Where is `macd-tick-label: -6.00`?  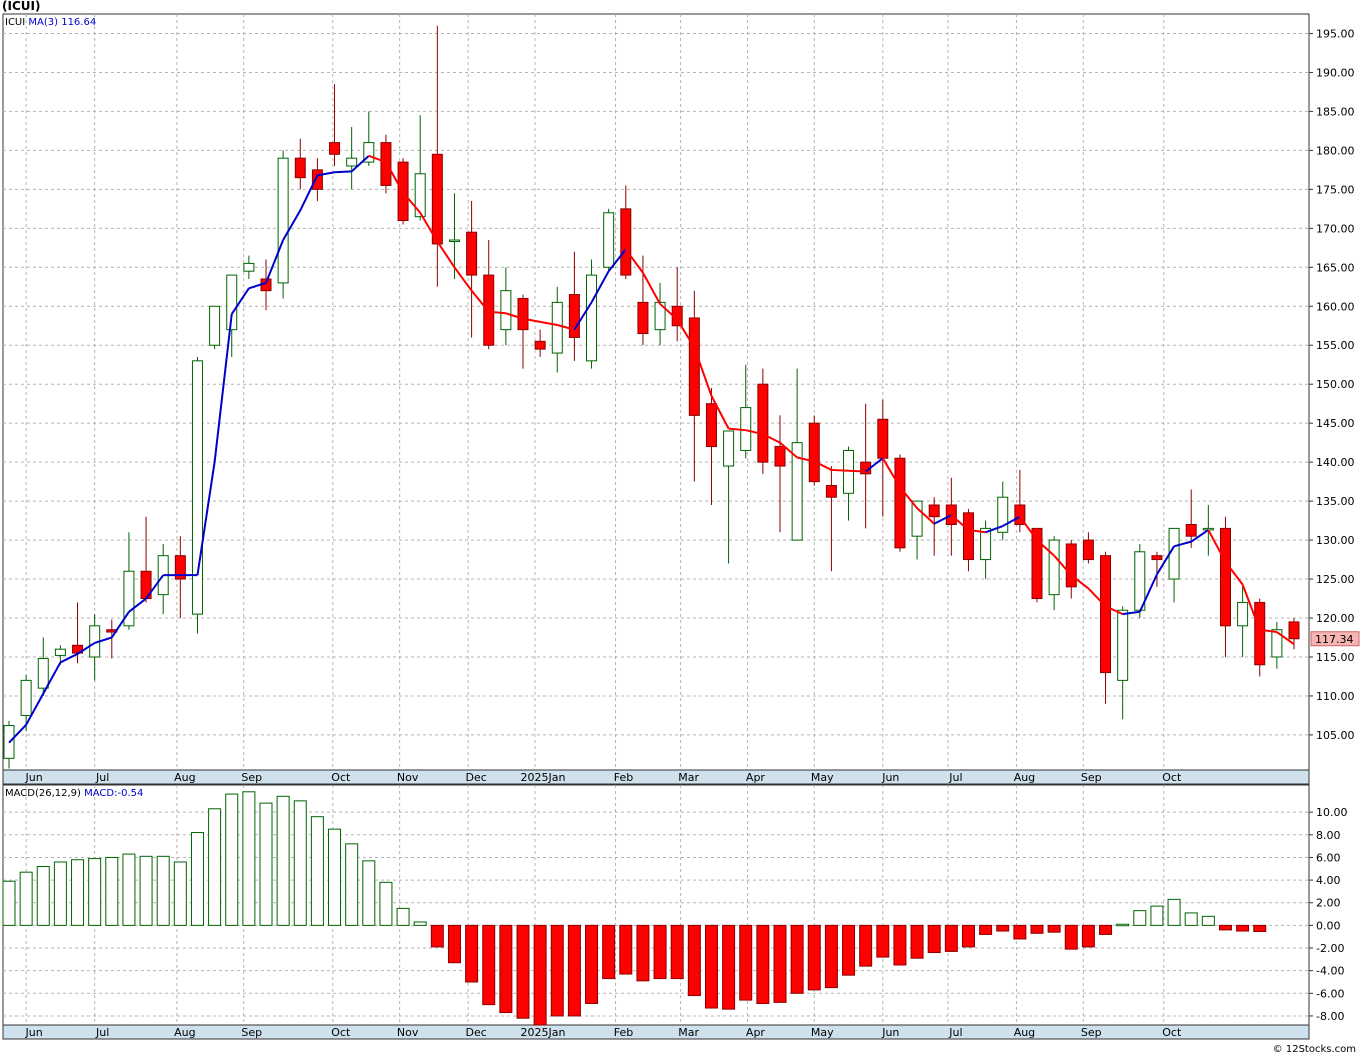 macd-tick-label: -6.00 is located at coordinates (1330, 993).